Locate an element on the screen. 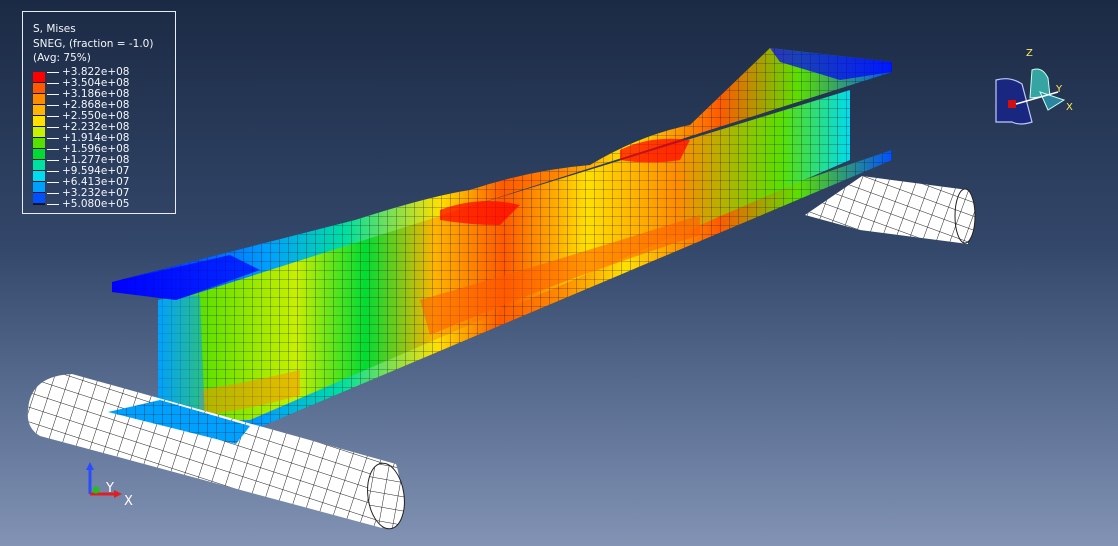 Image resolution: width=1118 pixels, height=546 pixels. triad-x-label: X is located at coordinates (128, 501).